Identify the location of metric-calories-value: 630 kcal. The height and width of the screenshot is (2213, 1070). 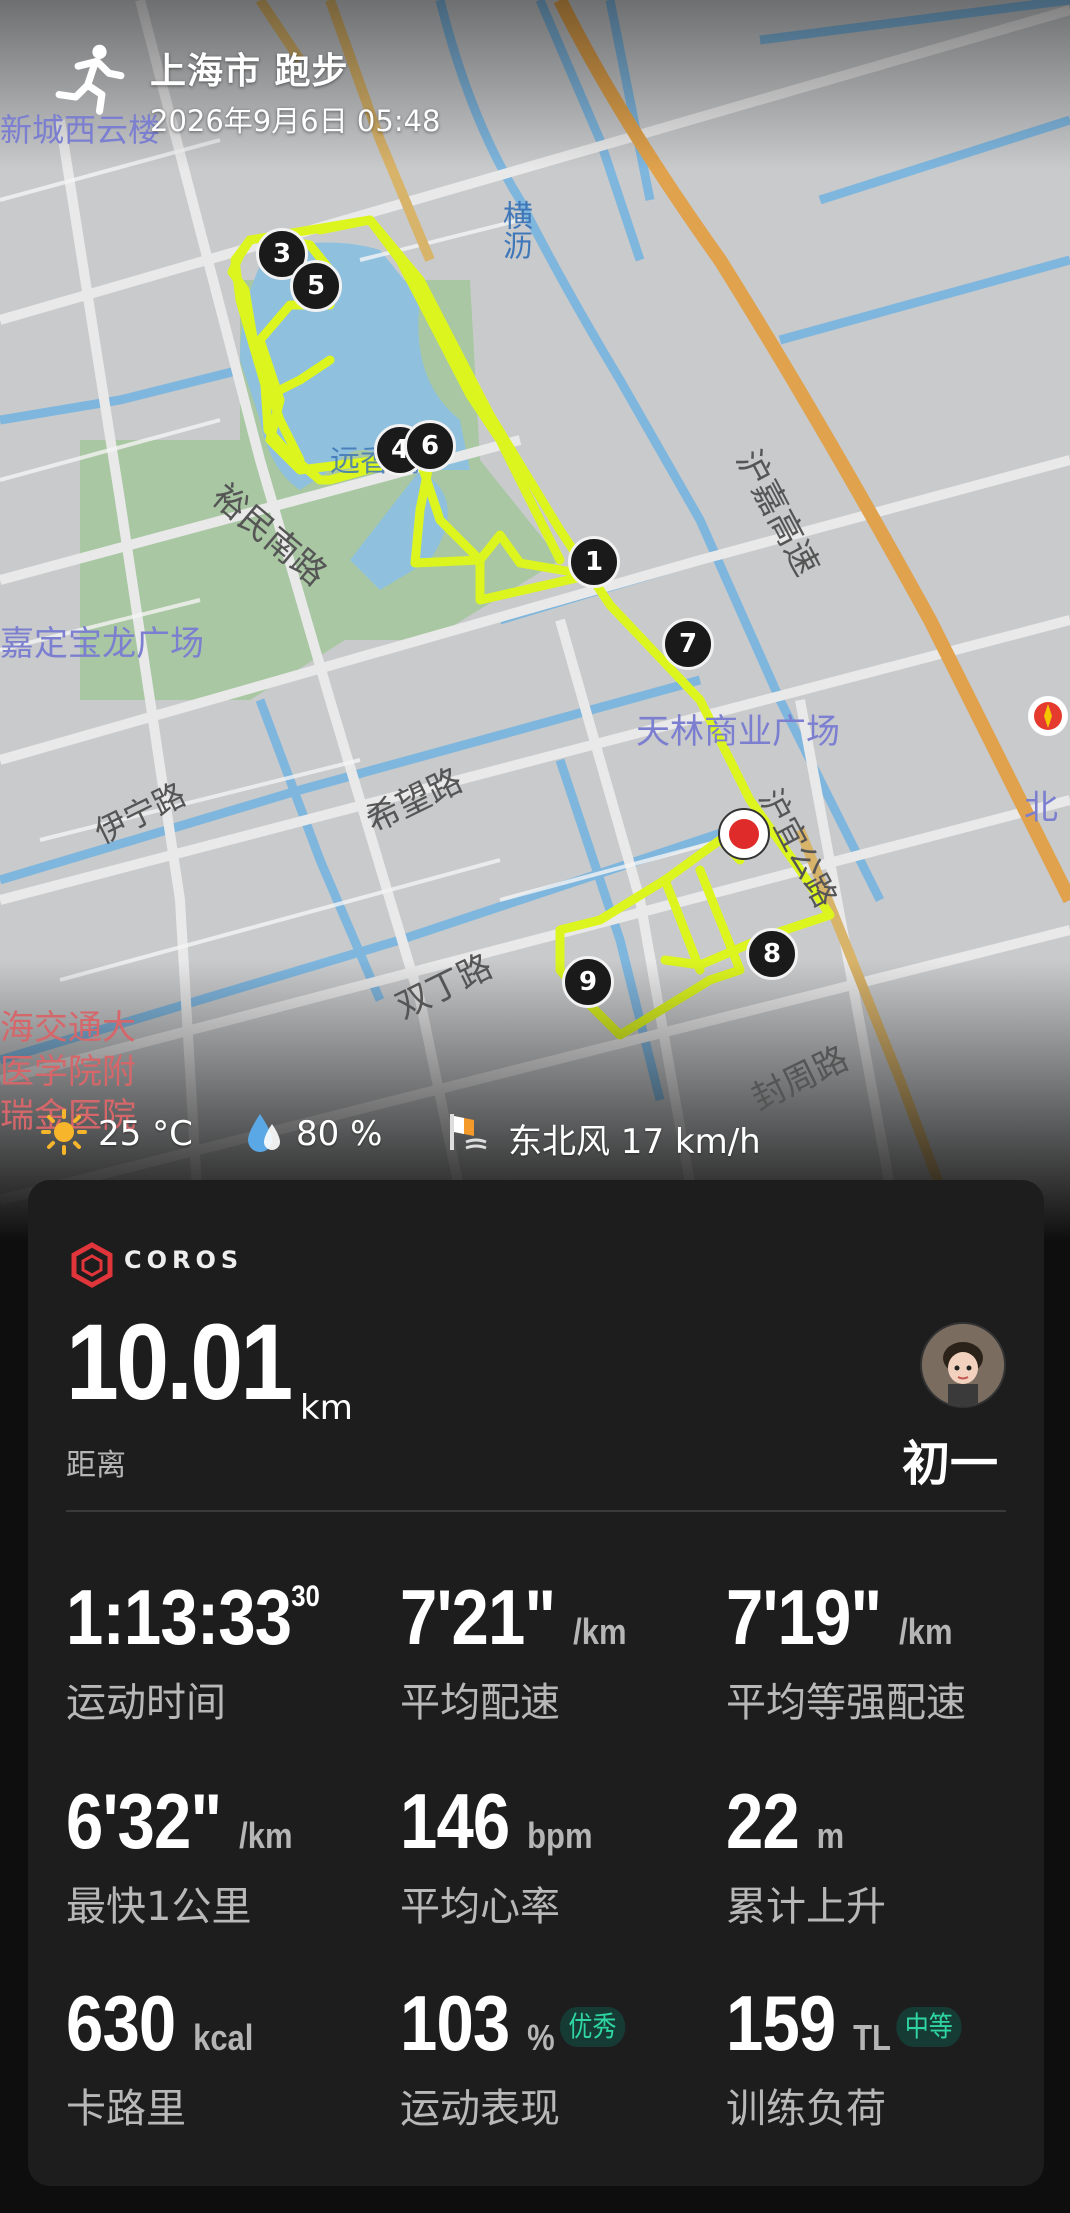
(160, 2023).